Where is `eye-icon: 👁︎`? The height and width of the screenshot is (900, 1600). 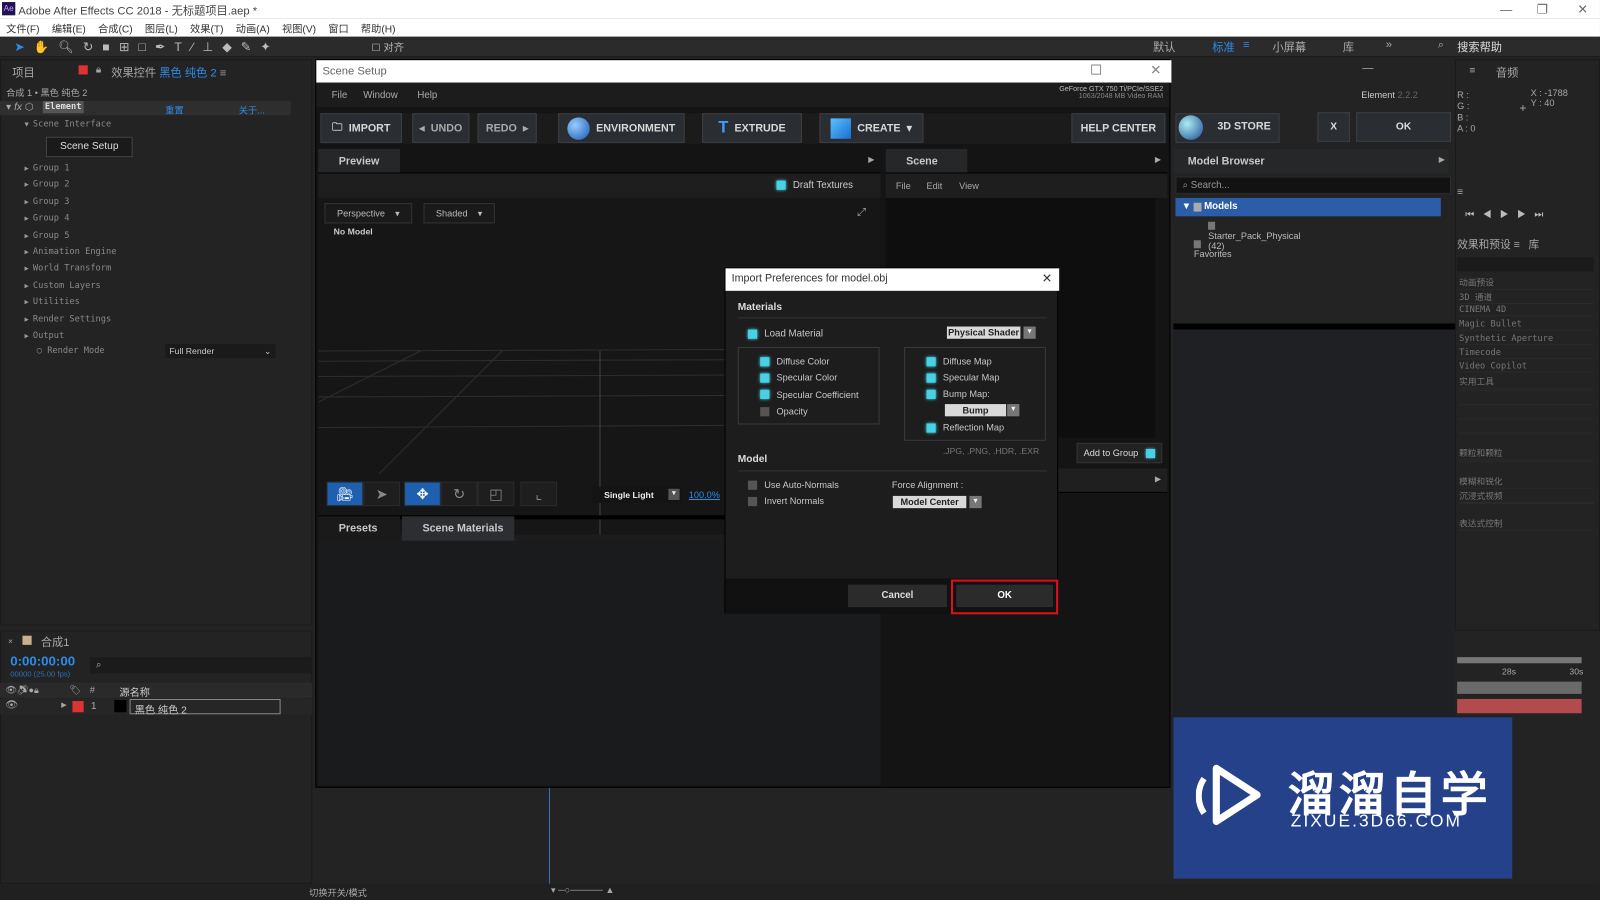 eye-icon: 👁︎ is located at coordinates (11, 705).